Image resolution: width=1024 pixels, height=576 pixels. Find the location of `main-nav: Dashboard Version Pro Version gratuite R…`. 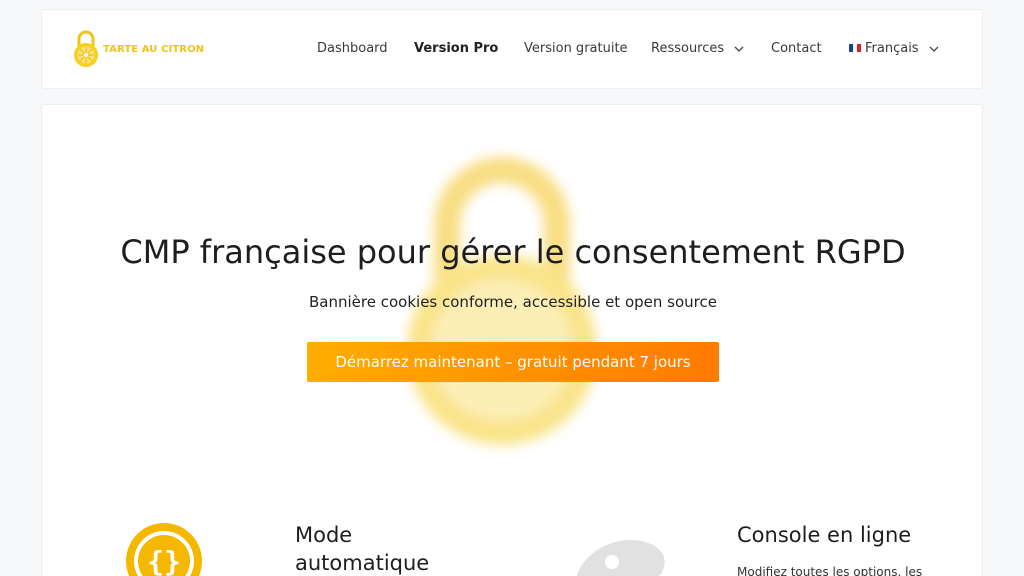

main-nav: Dashboard Version Pro Version gratuite R… is located at coordinates (512, 50).